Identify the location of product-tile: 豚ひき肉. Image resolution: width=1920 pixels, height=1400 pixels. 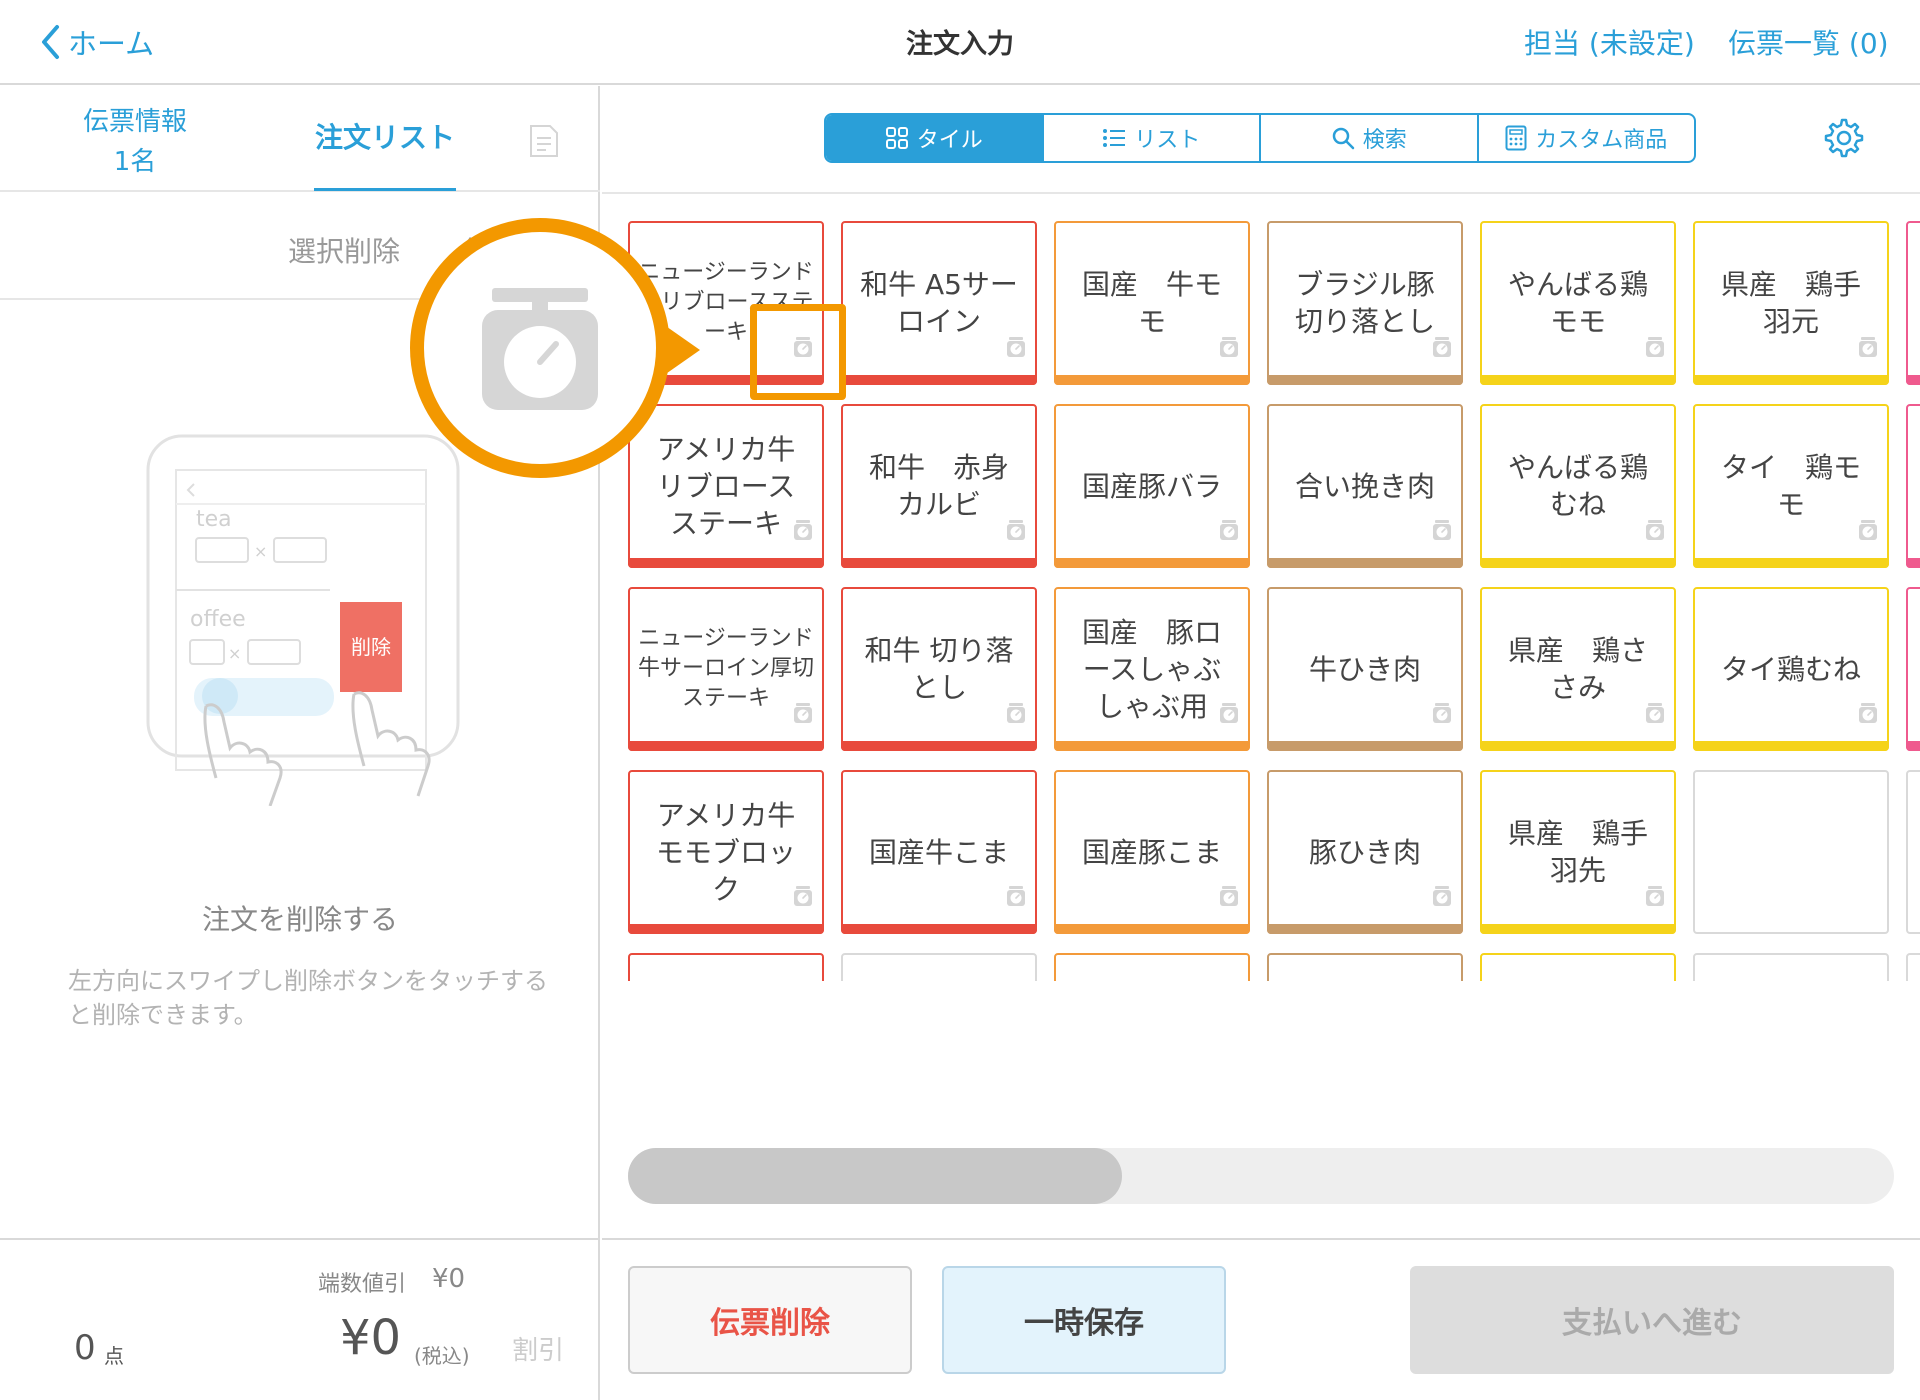
(1365, 852).